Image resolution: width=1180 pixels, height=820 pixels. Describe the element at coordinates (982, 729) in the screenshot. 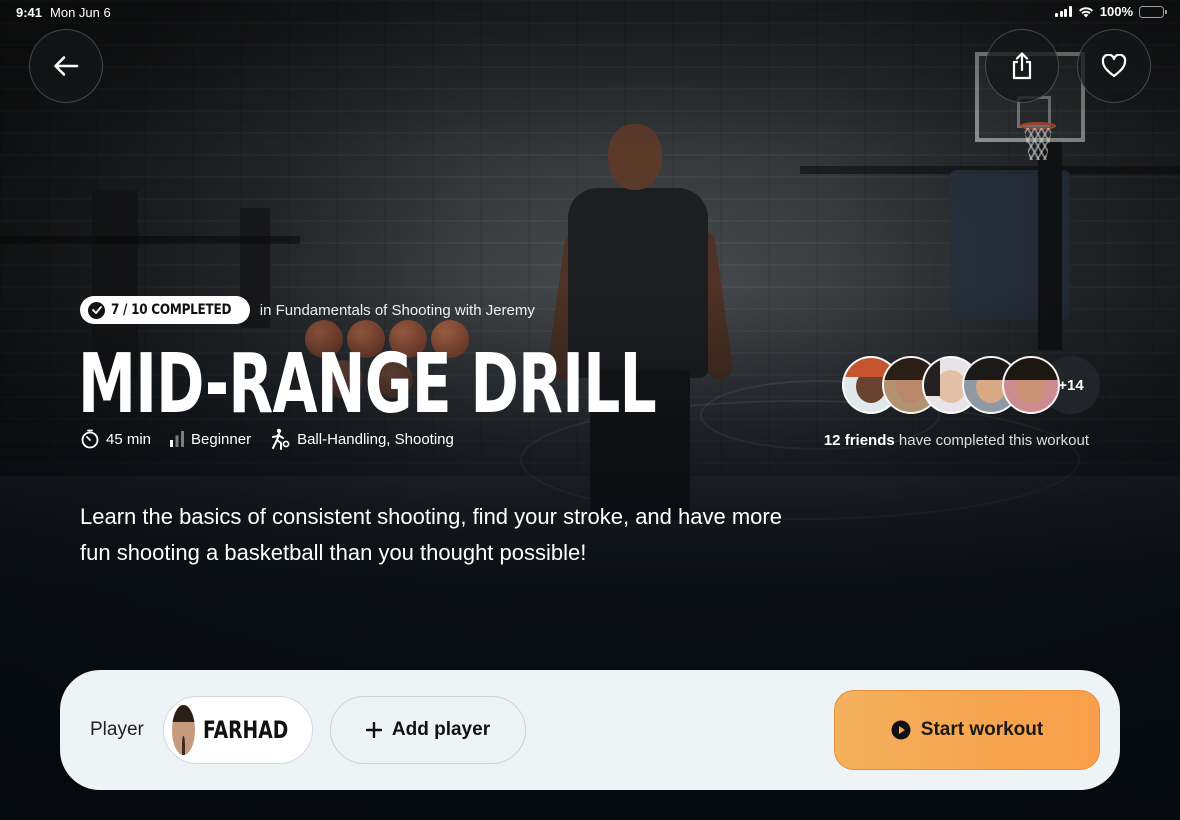

I see `start-workout-label: Start workout` at that location.